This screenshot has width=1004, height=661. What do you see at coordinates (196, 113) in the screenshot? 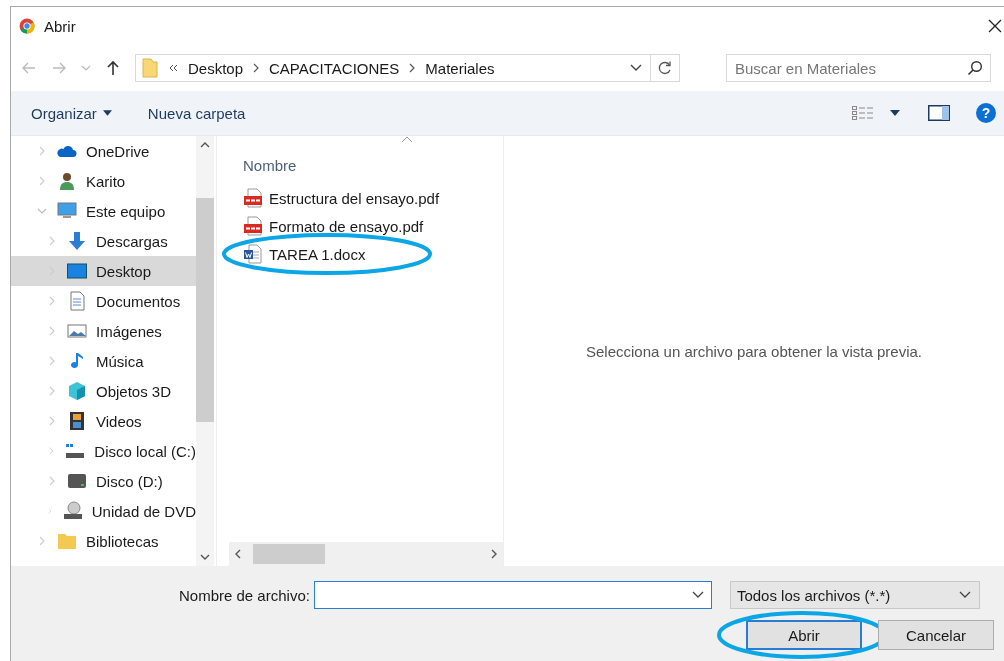
I see `new-folder-button: Nueva carpeta` at bounding box center [196, 113].